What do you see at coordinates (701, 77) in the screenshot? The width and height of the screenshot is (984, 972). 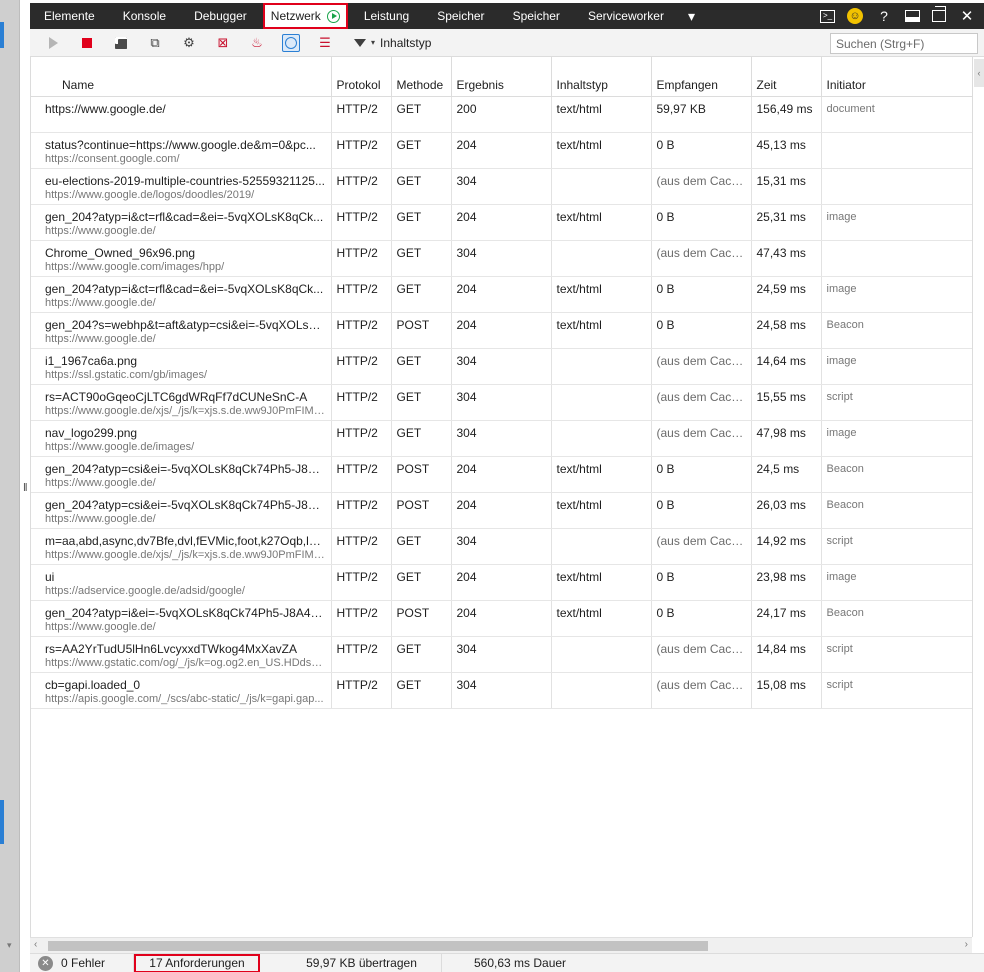 I see `column-header: Empfangen` at bounding box center [701, 77].